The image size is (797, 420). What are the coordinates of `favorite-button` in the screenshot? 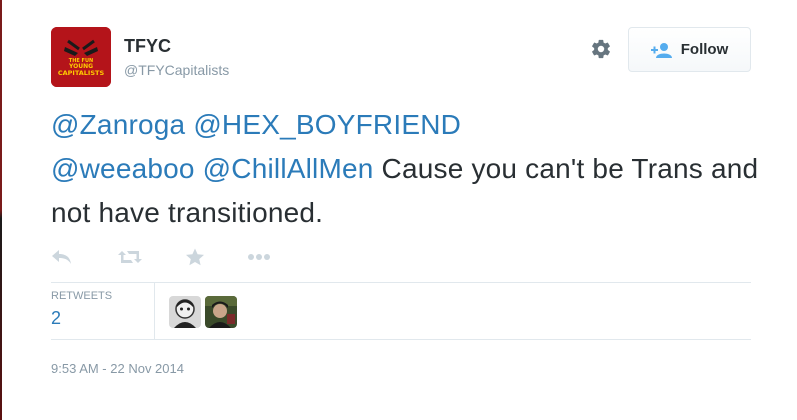 It's located at (195, 257).